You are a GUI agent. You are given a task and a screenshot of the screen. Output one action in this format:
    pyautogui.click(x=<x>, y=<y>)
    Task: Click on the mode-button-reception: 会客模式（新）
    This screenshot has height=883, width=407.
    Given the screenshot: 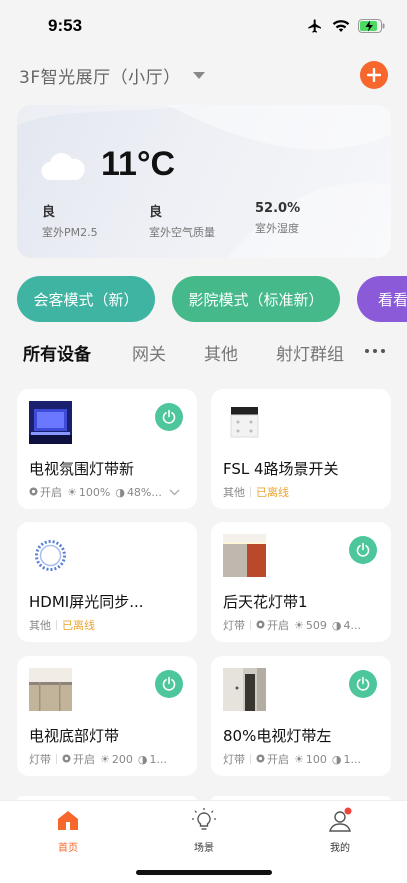 What is the action you would take?
    pyautogui.click(x=86, y=299)
    